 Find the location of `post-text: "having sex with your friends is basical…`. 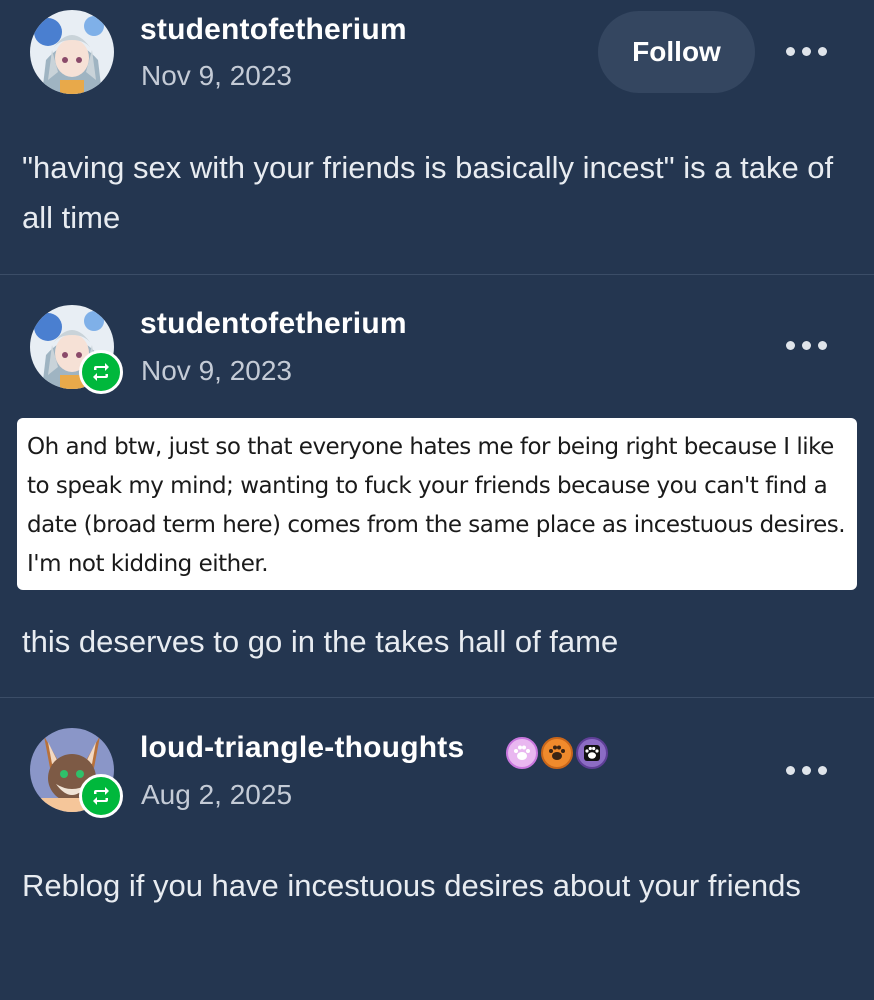

post-text: "having sex with your friends is basical… is located at coordinates (428, 192).